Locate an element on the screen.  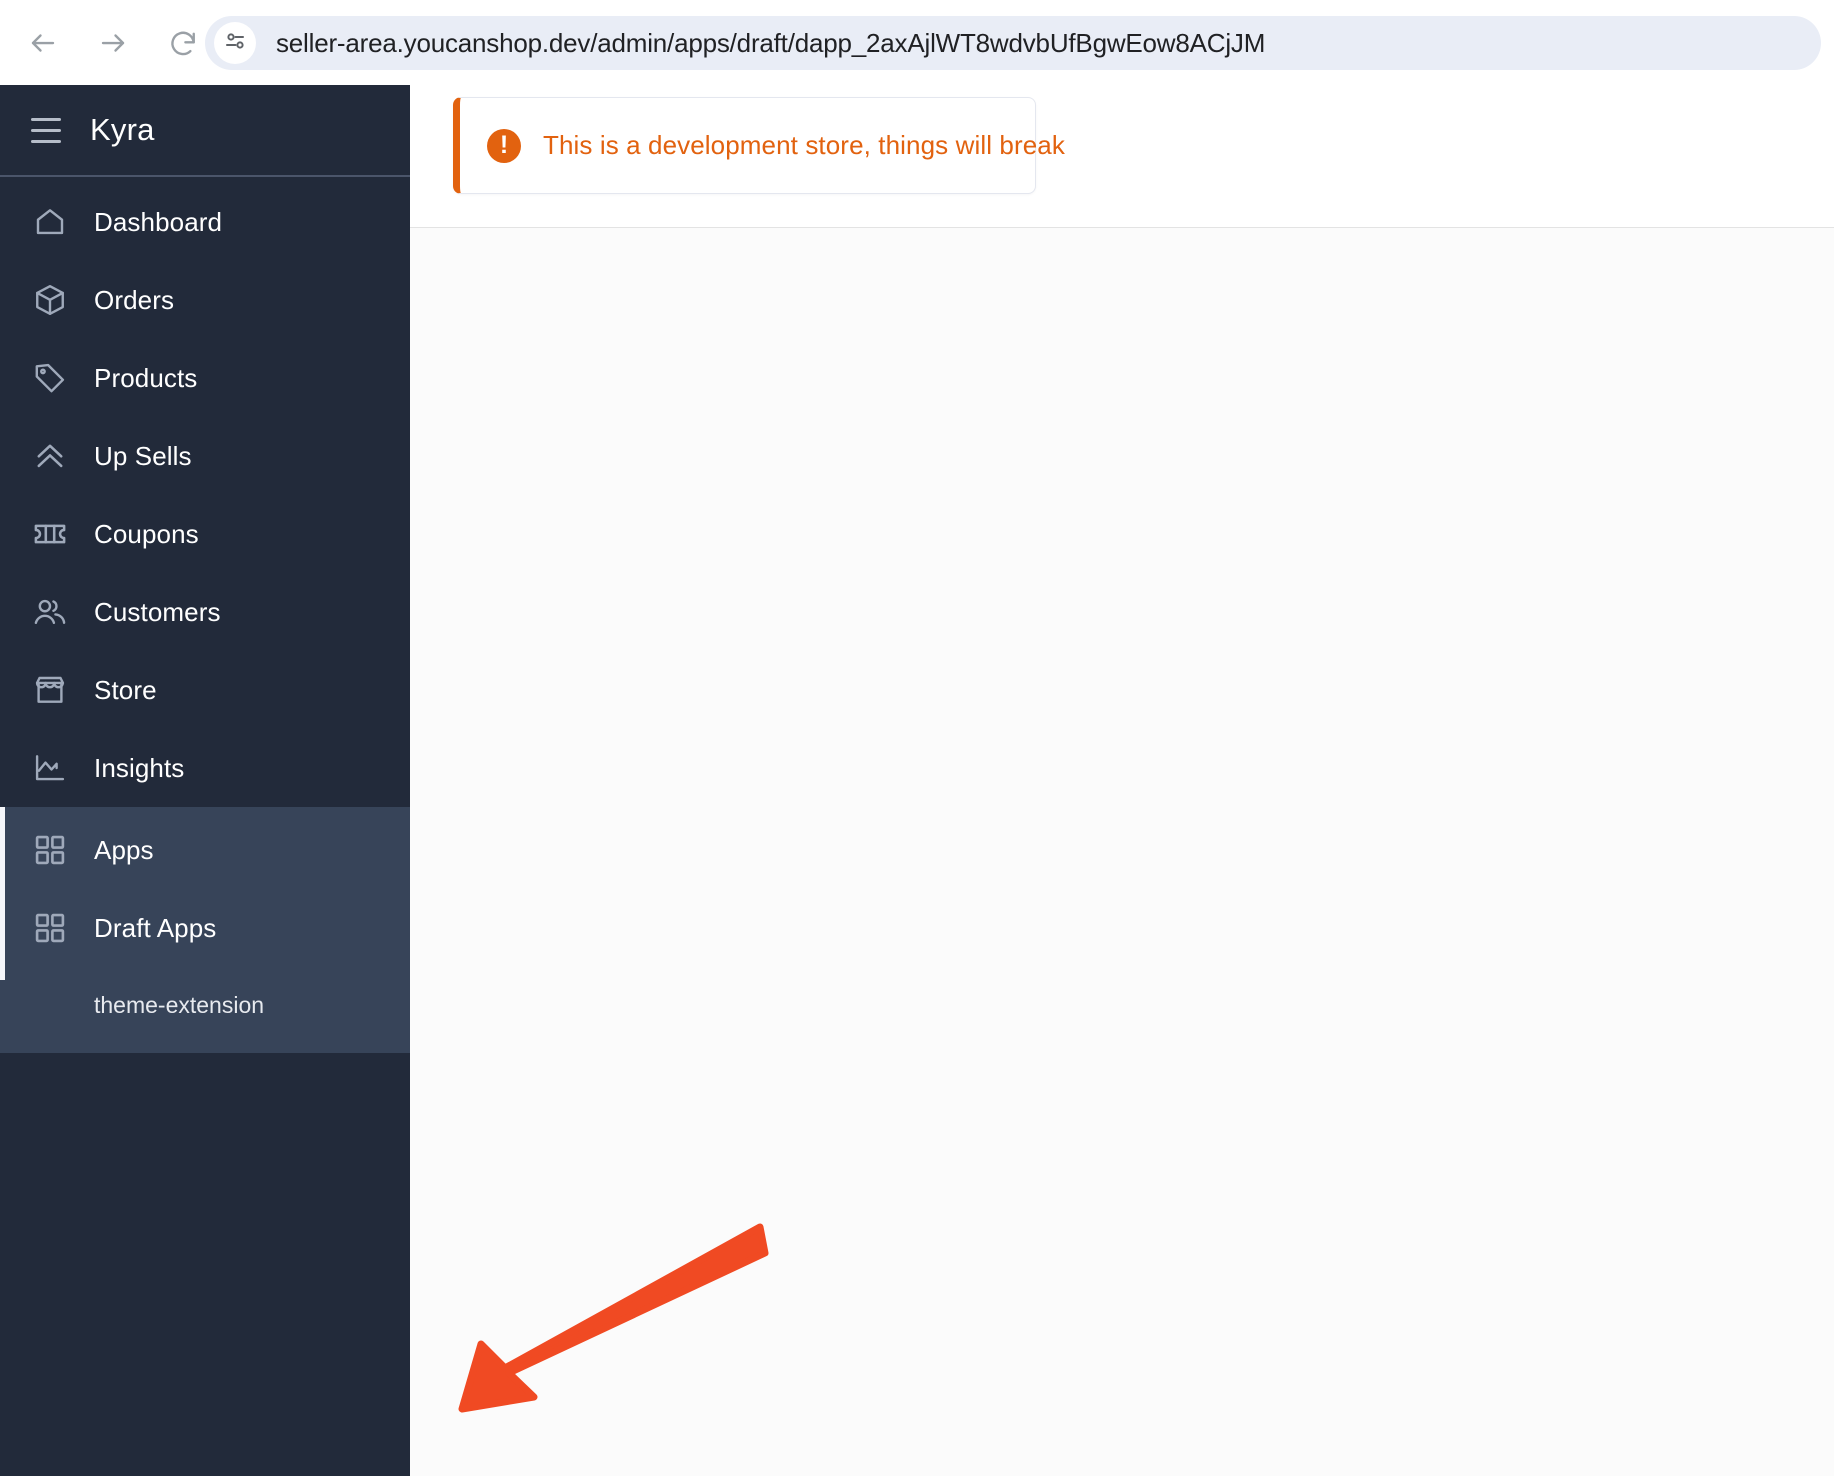
sidebar-item-products: Products is located at coordinates (205, 378).